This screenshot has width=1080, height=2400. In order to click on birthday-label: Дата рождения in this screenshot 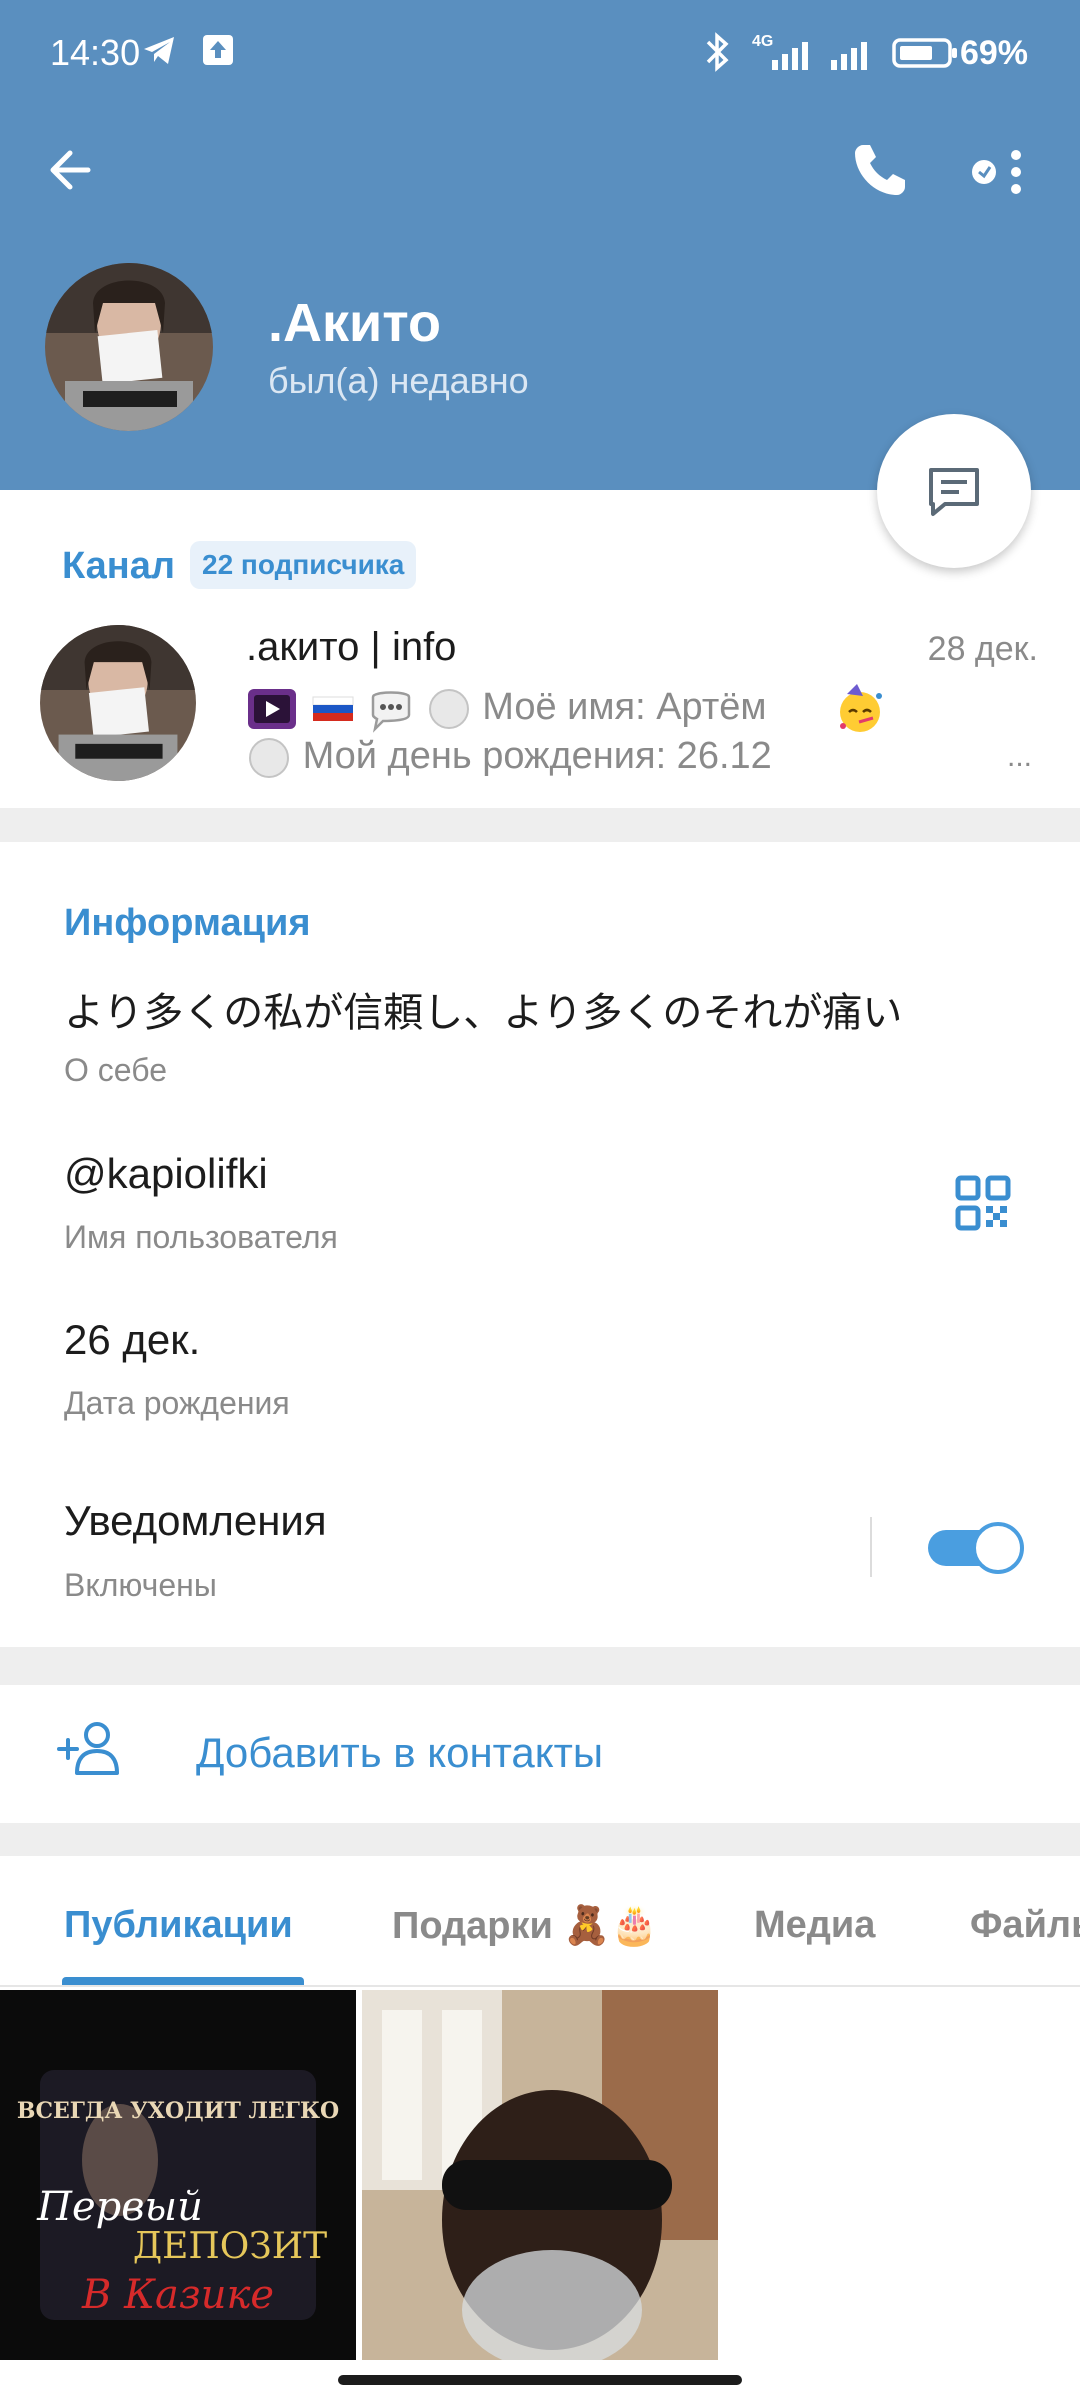, I will do `click(177, 1403)`.